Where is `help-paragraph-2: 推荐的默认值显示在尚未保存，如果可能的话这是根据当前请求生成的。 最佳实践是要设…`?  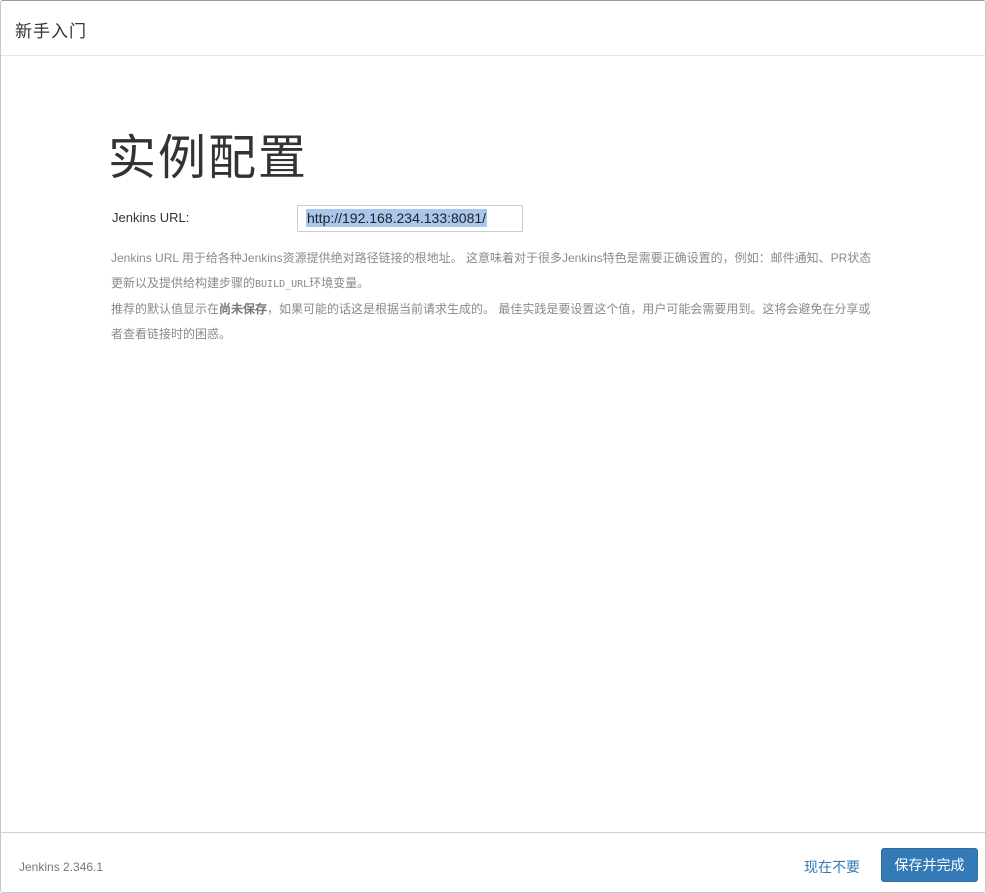 help-paragraph-2: 推荐的默认值显示在尚未保存，如果可能的话这是根据当前请求生成的。 最佳实践是要设… is located at coordinates (496, 322).